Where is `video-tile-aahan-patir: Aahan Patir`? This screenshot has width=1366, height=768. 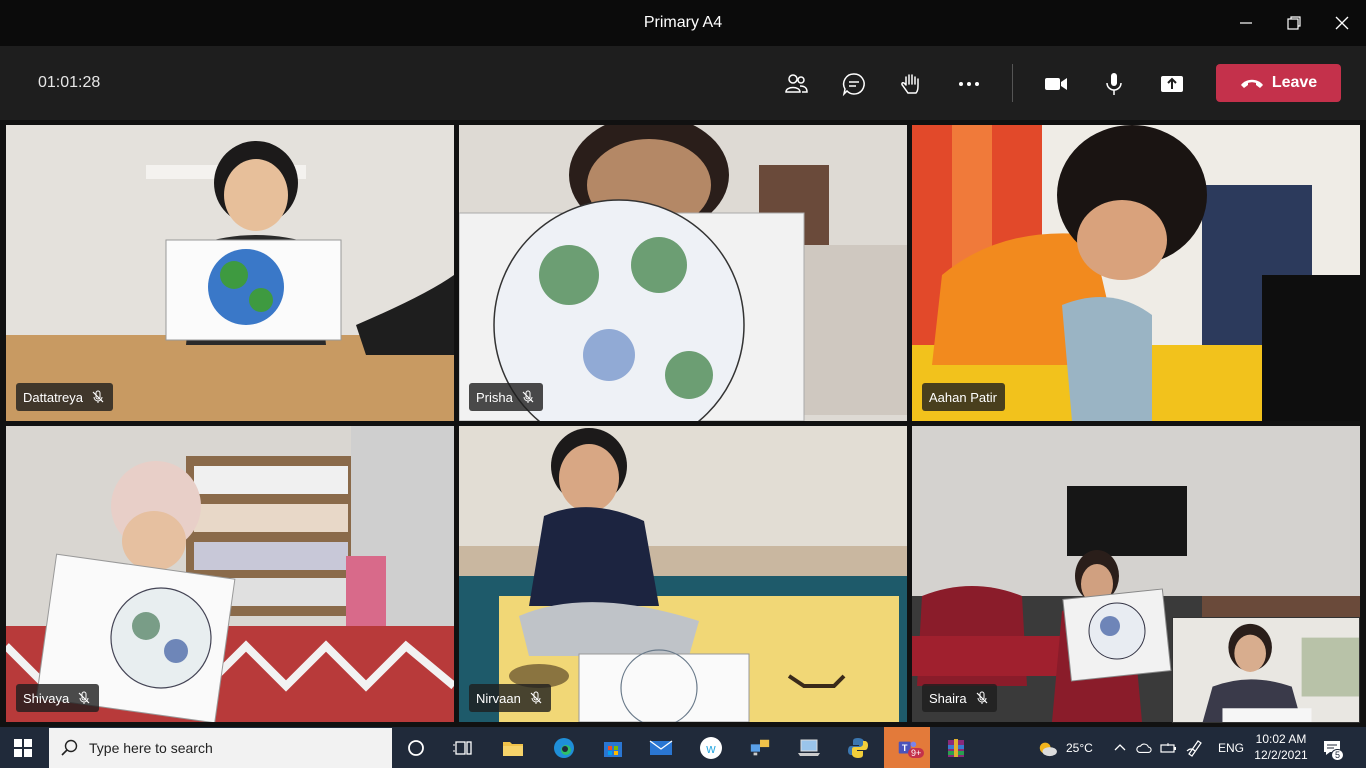 video-tile-aahan-patir: Aahan Patir is located at coordinates (1136, 273).